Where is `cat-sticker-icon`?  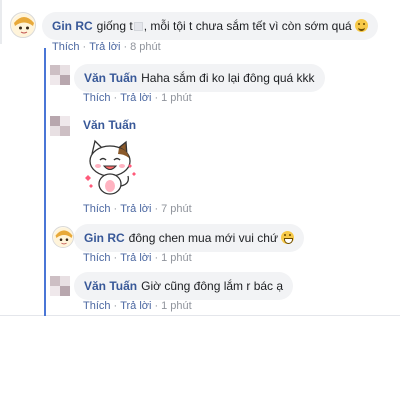
cat-sticker-icon is located at coordinates (110, 167).